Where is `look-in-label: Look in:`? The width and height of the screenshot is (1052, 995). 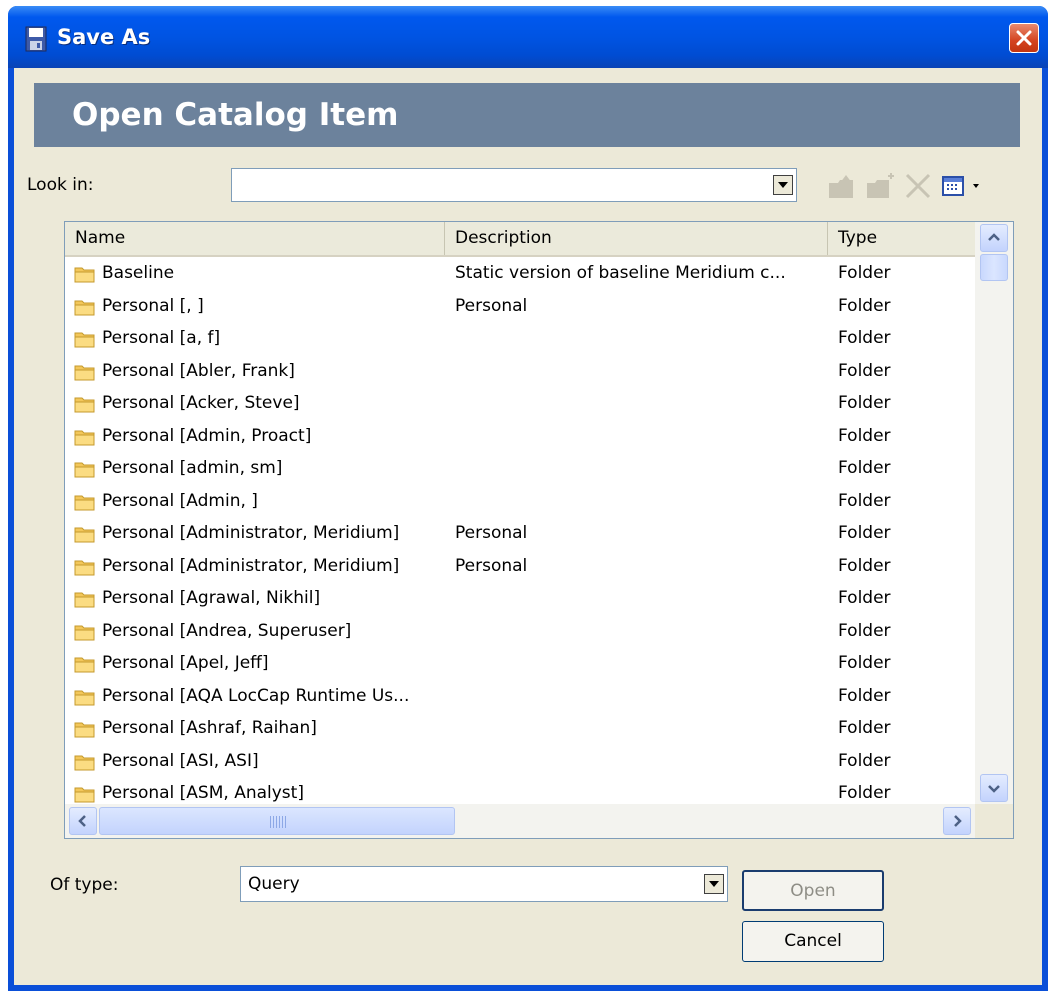 look-in-label: Look in: is located at coordinates (60, 185).